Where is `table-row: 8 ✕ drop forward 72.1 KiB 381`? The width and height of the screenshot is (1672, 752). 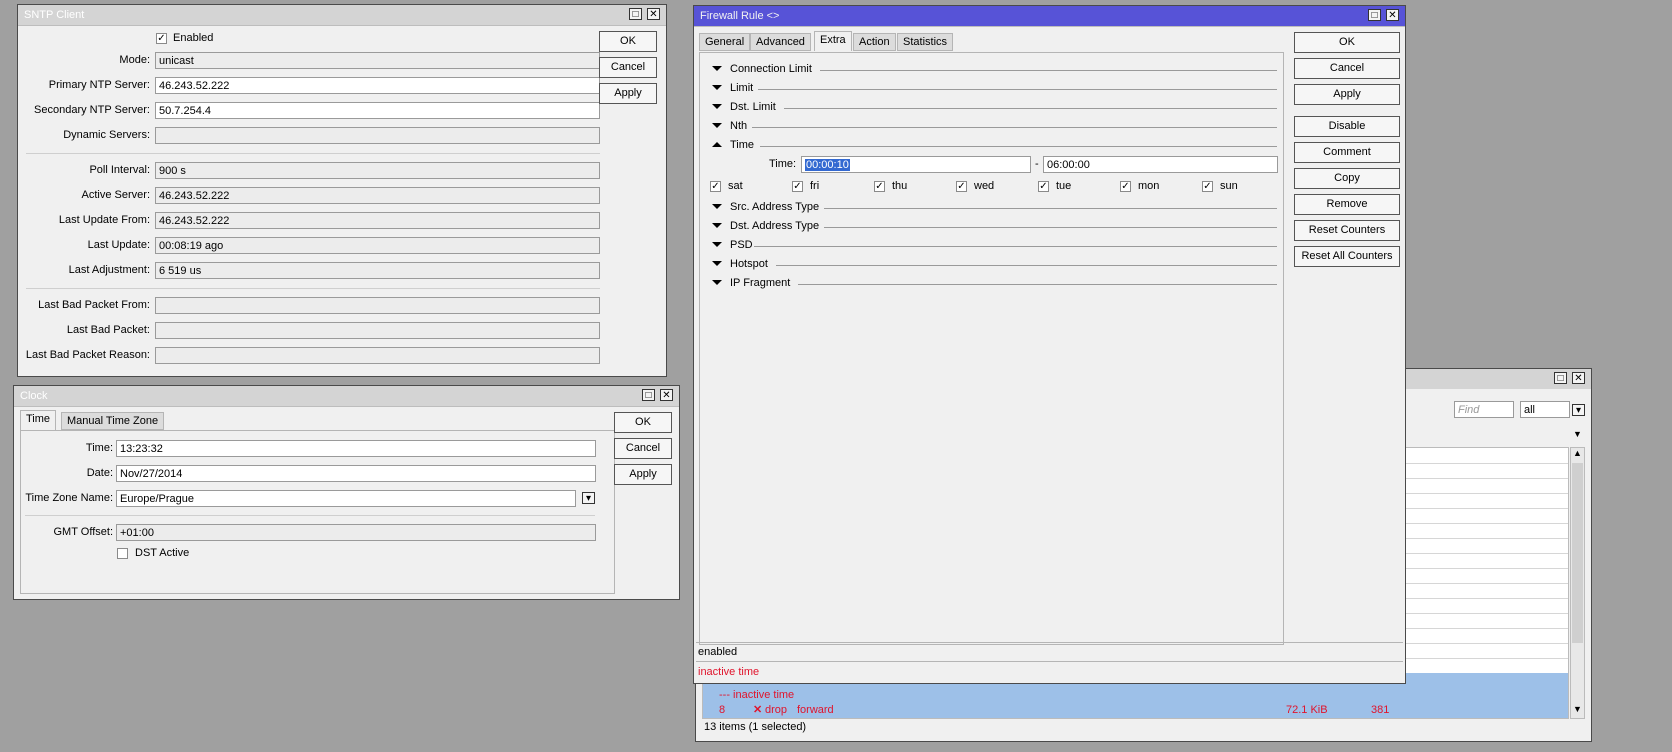 table-row: 8 ✕ drop forward 72.1 KiB 381 is located at coordinates (1135, 710).